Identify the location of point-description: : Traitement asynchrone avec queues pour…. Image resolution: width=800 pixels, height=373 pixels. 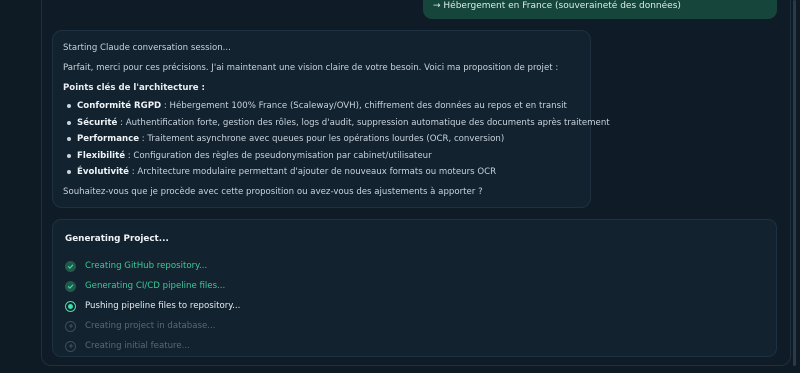
(322, 139).